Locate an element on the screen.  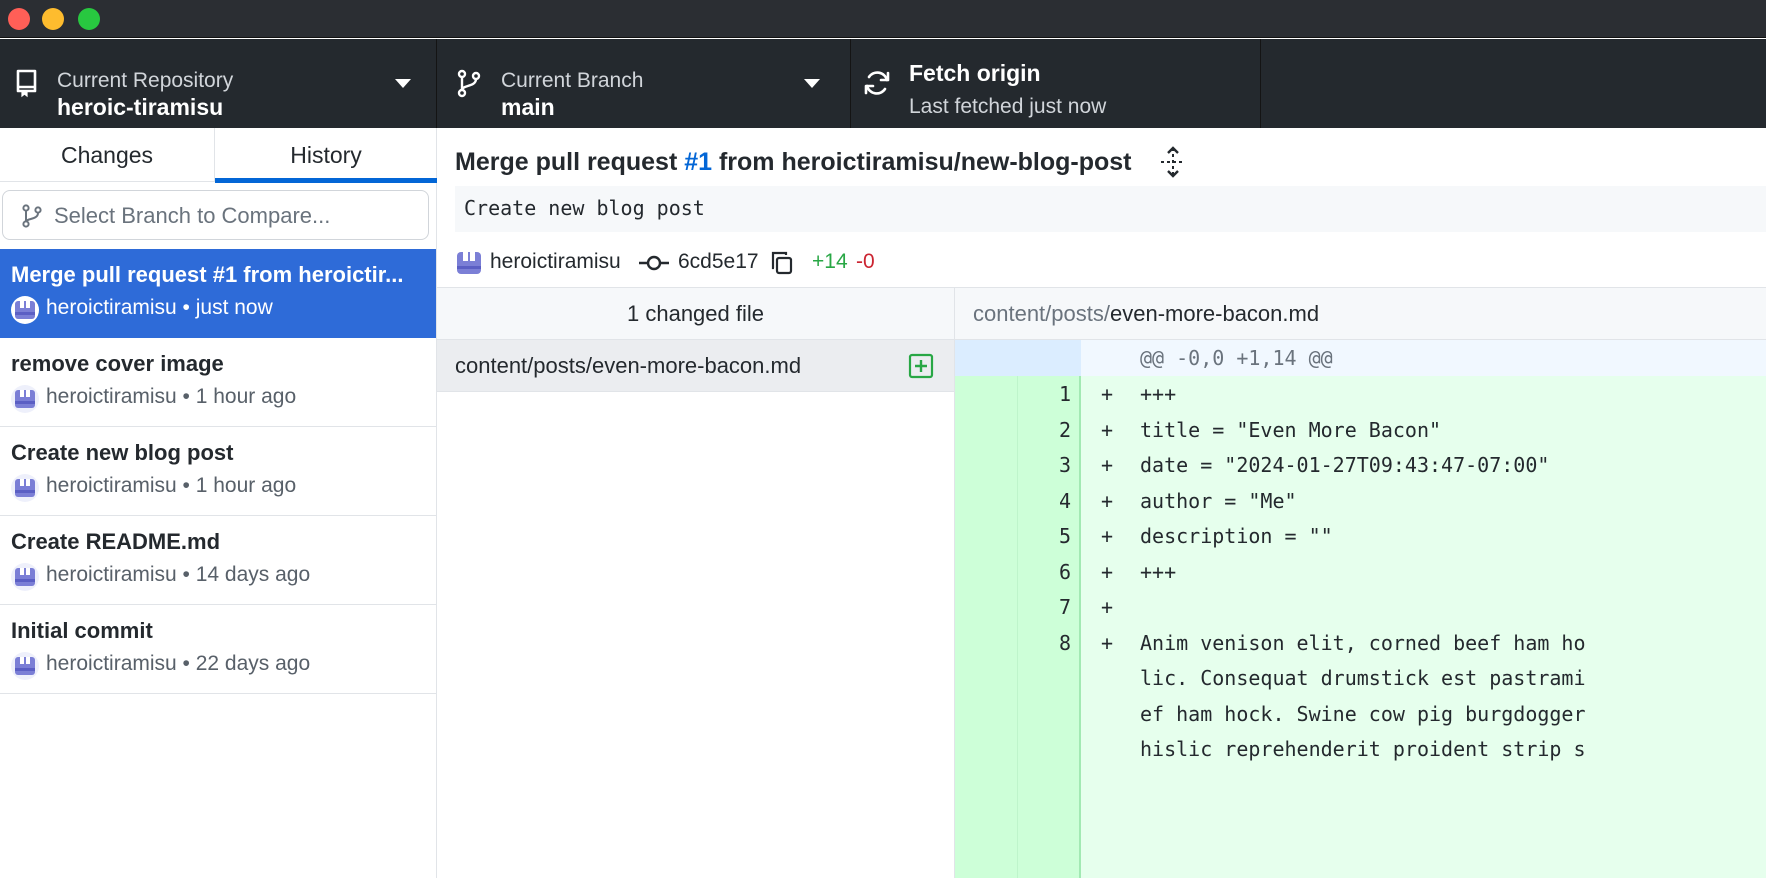
copy-icon is located at coordinates (782, 263).